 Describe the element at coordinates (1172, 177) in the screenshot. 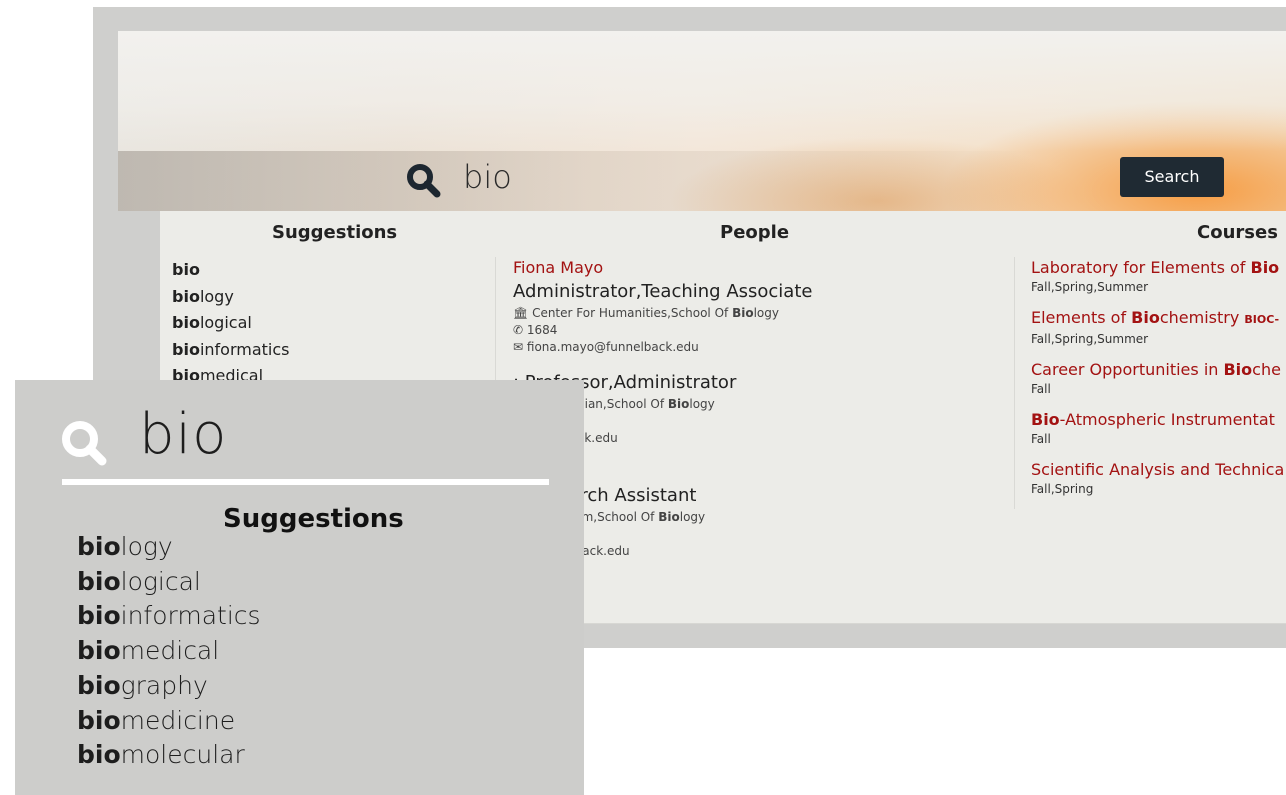

I see `search-button: Search` at that location.